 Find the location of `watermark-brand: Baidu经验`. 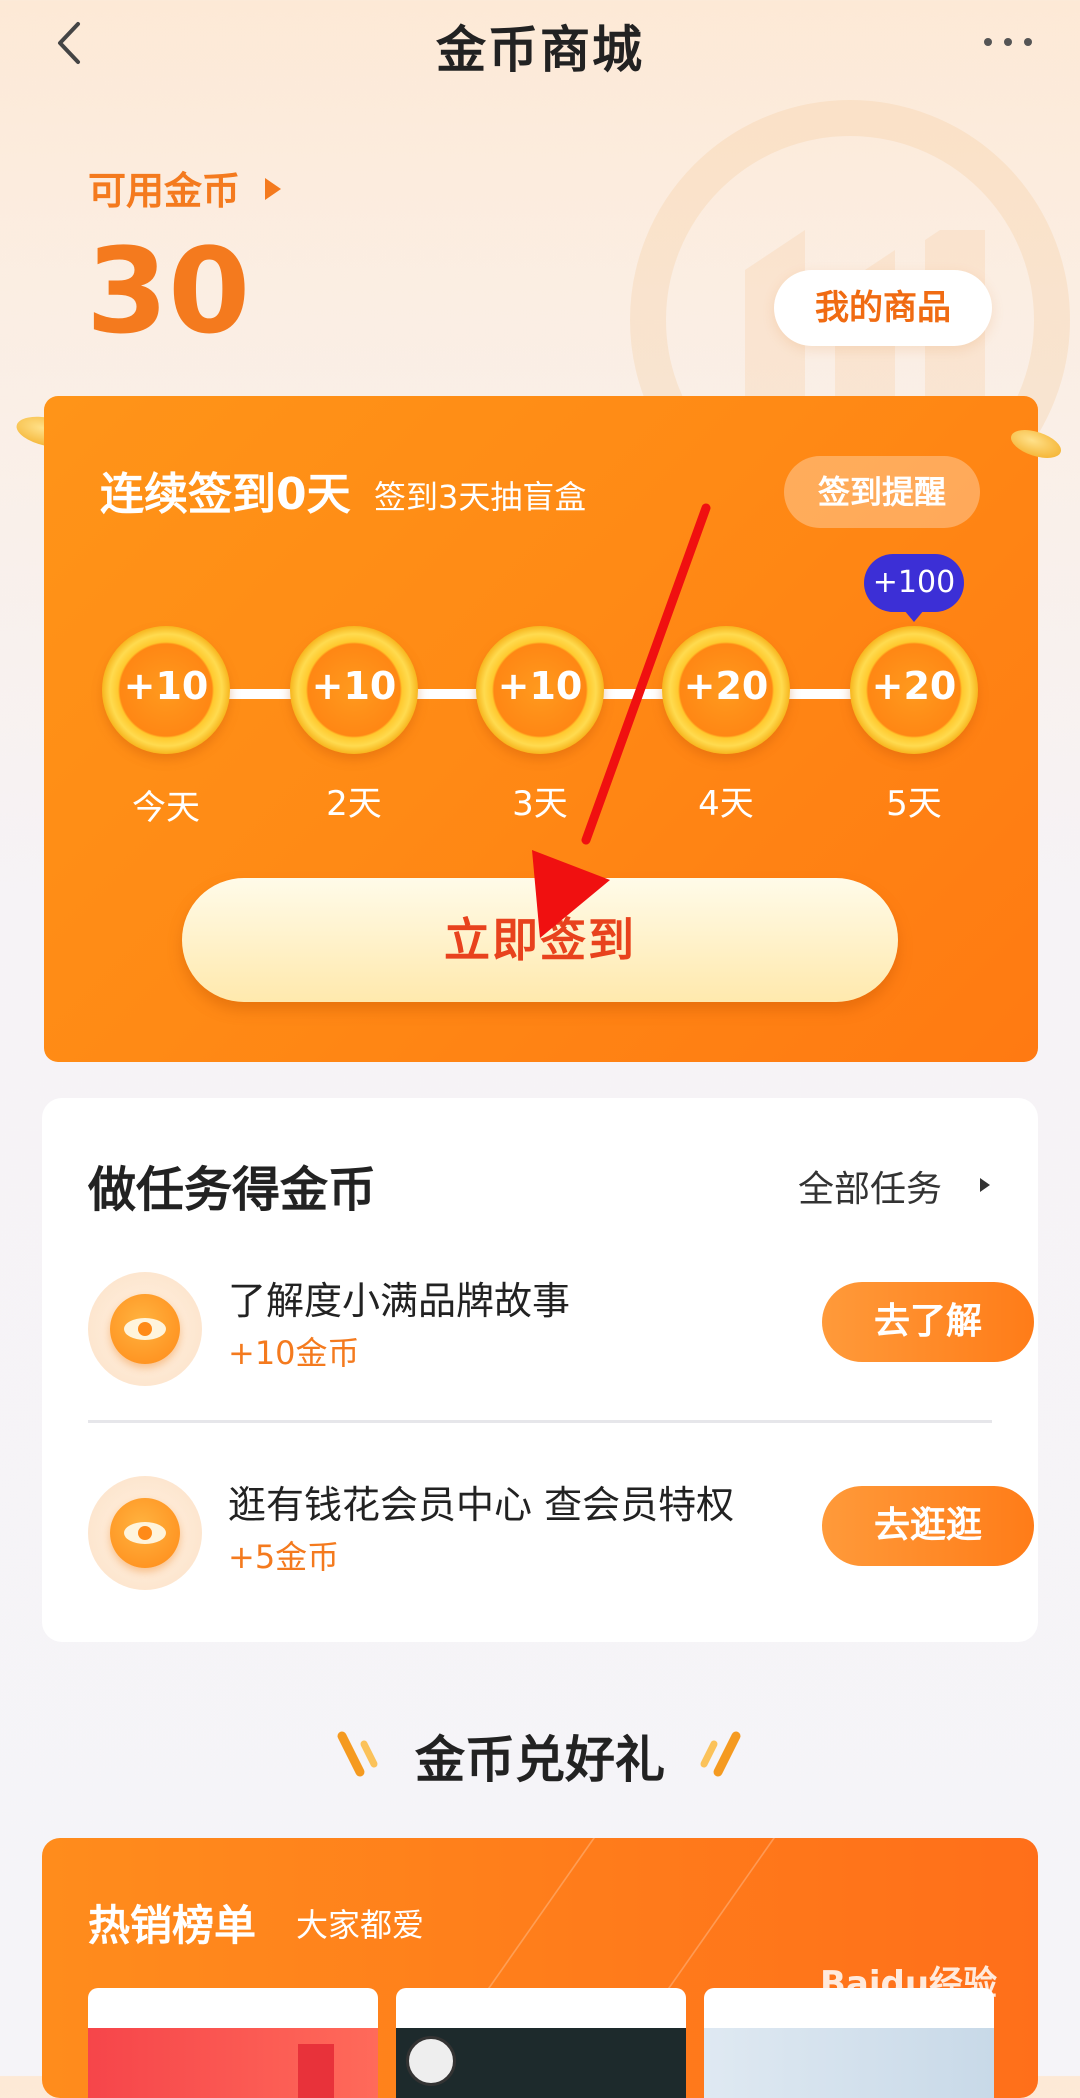

watermark-brand: Baidu经验 is located at coordinates (909, 1984).